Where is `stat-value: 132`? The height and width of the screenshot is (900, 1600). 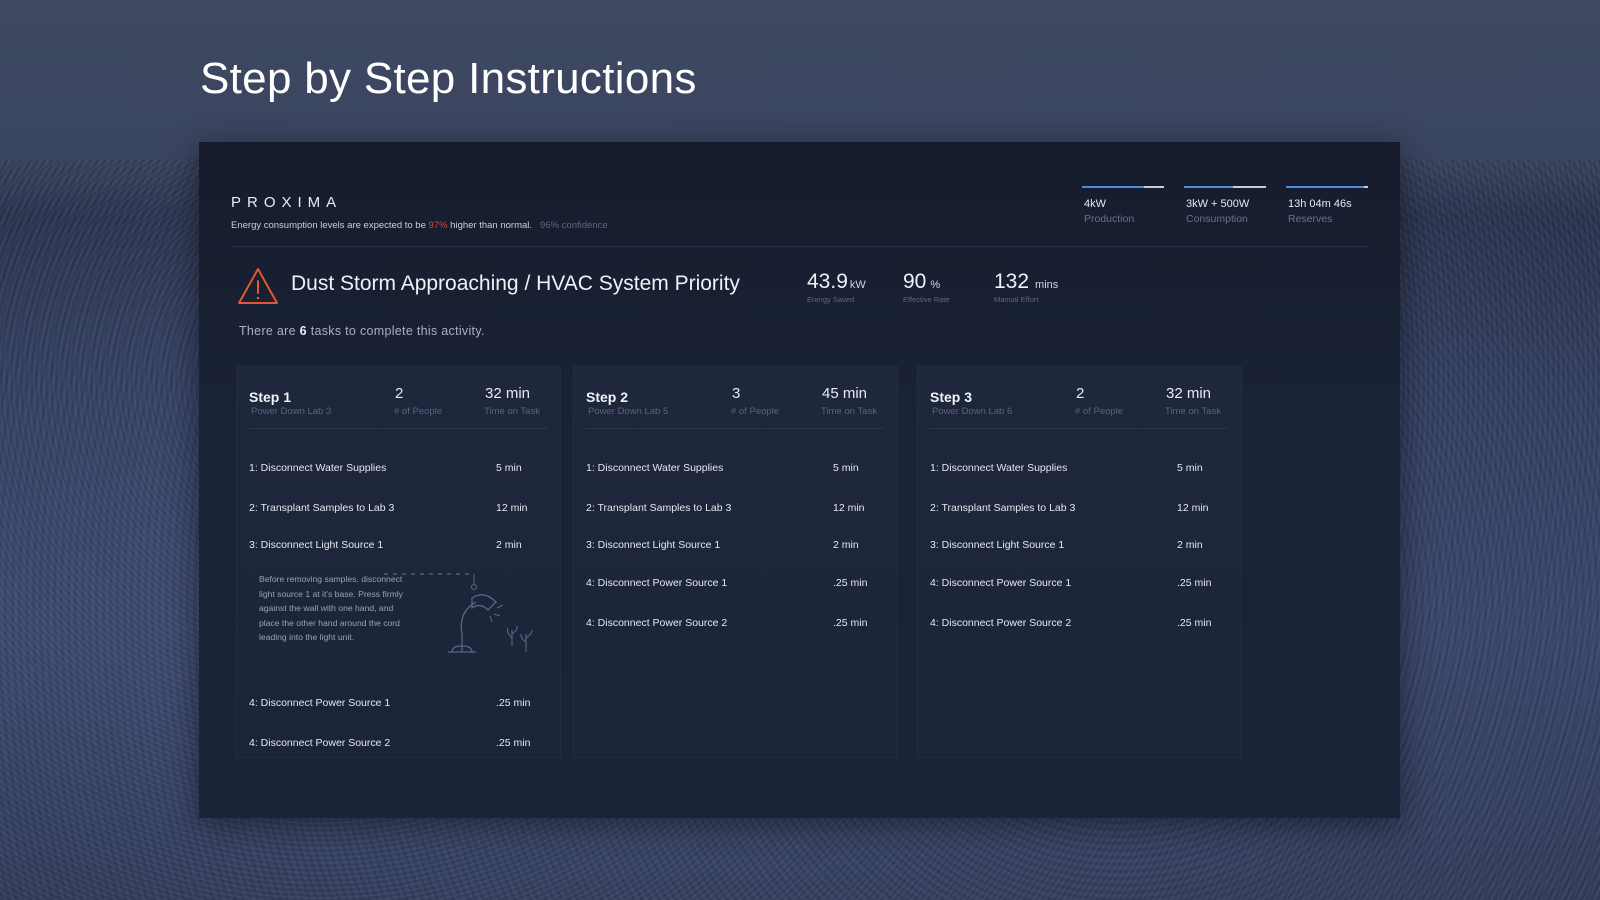 stat-value: 132 is located at coordinates (1012, 281).